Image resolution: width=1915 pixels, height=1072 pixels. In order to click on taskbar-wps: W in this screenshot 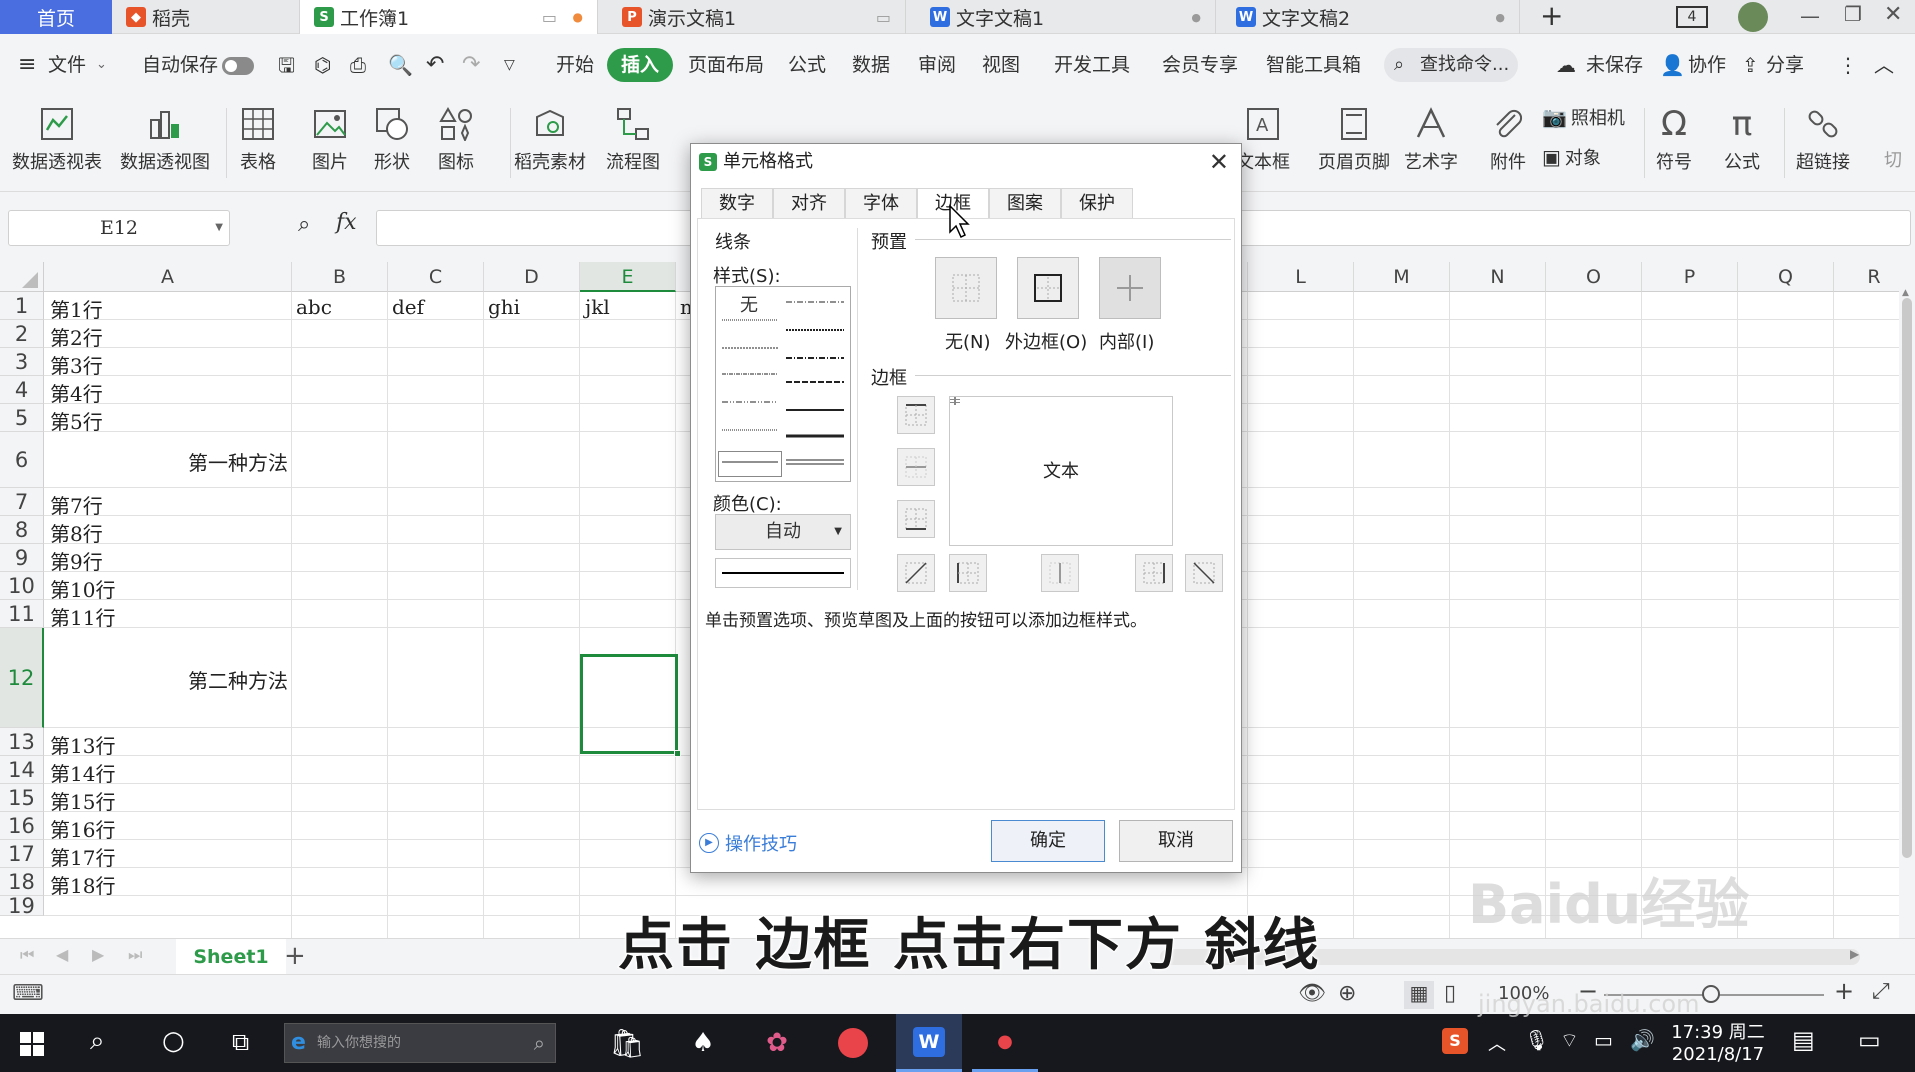, I will do `click(929, 1043)`.